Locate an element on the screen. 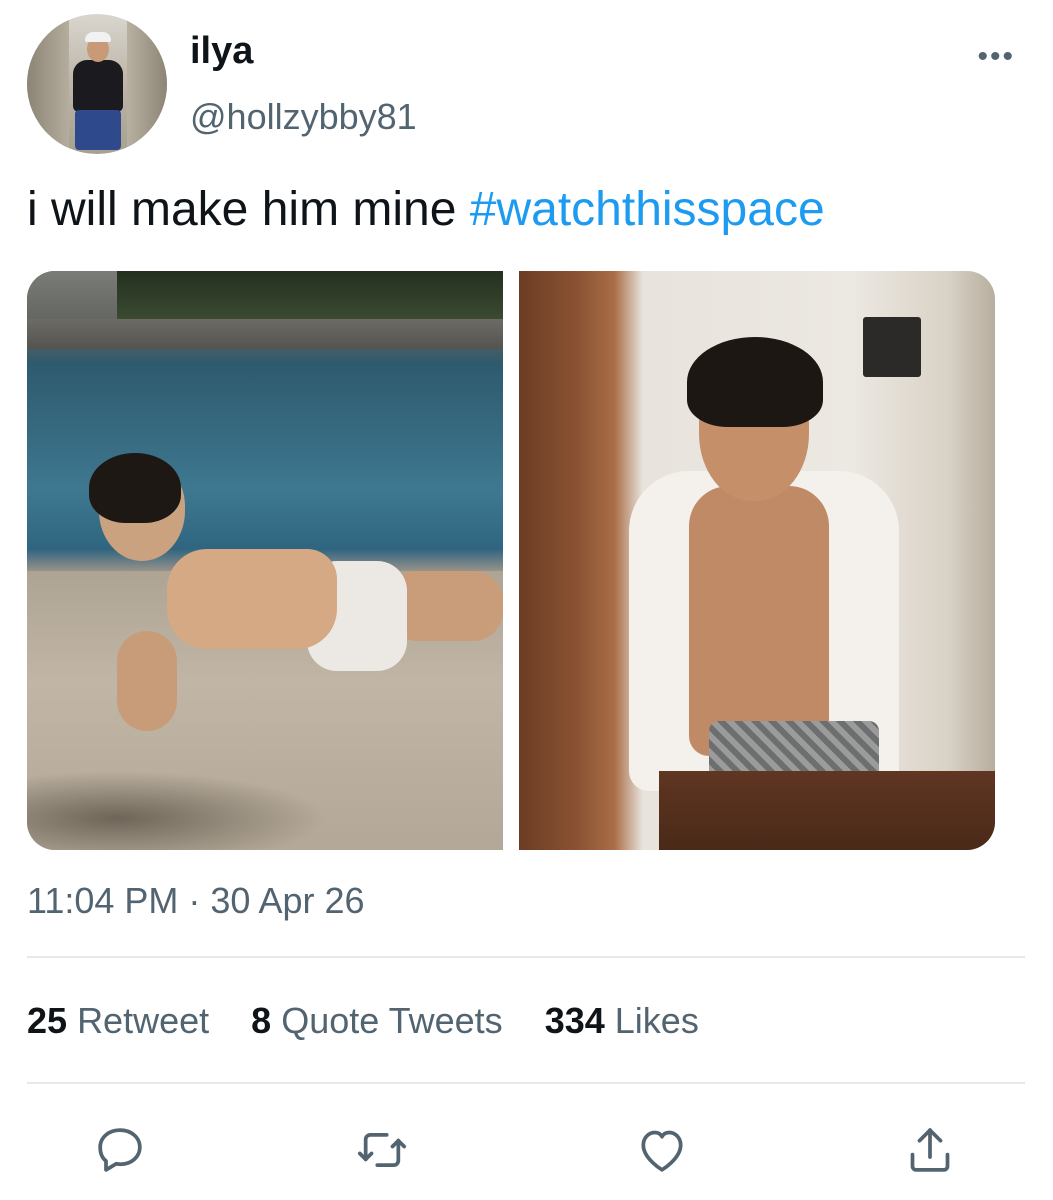 The height and width of the screenshot is (1200, 1053). retweet-count: 25 Retweet is located at coordinates (118, 1021).